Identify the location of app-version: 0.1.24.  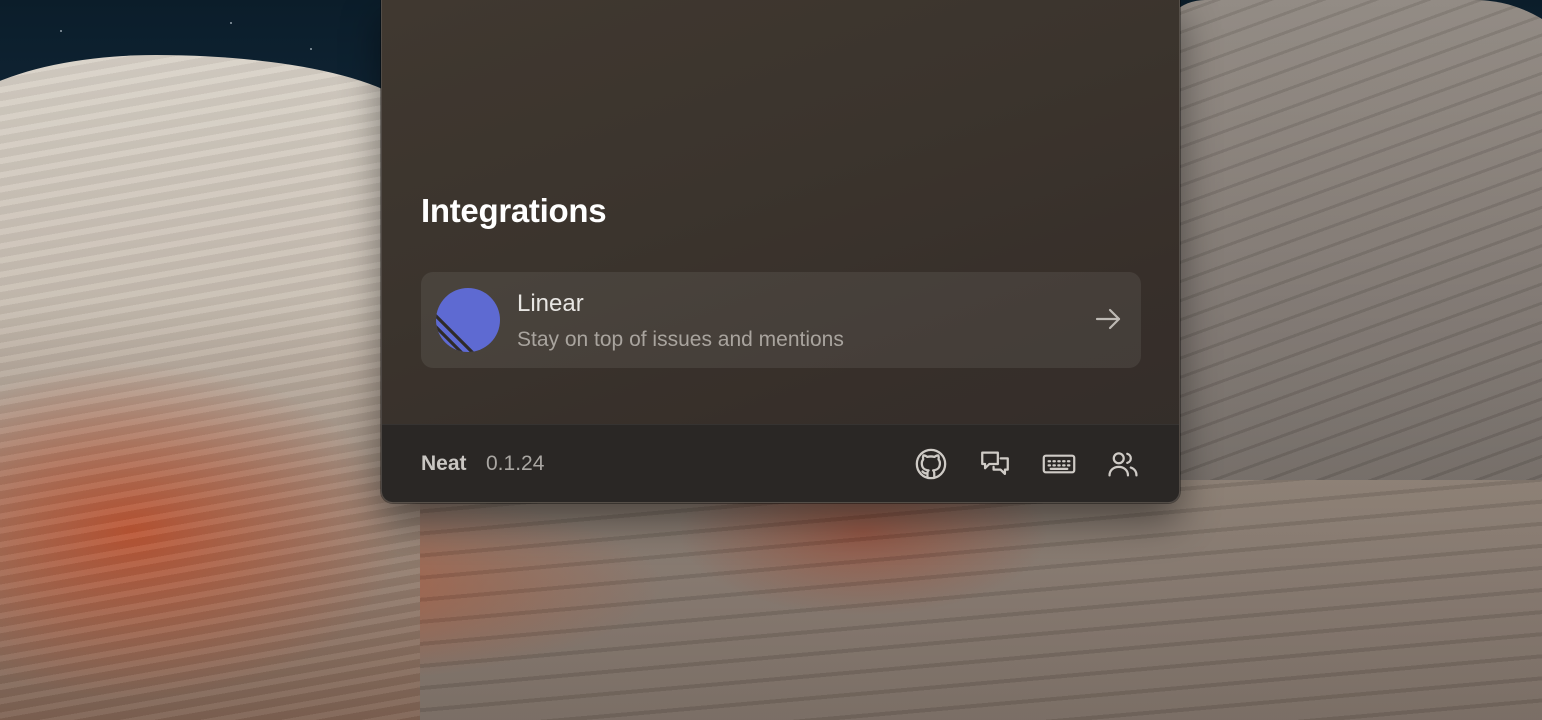
(515, 463).